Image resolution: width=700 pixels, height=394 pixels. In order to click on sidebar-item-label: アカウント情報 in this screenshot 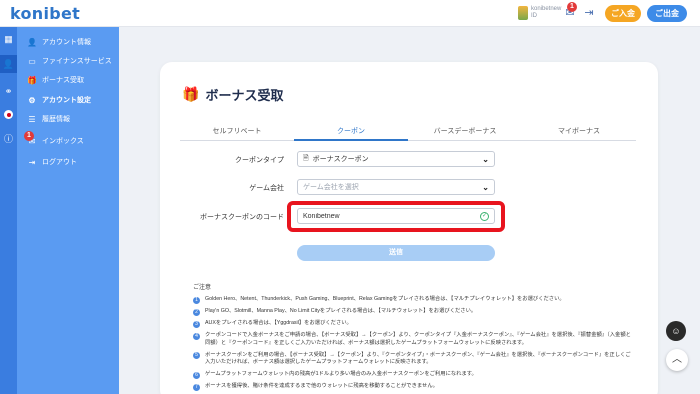, I will do `click(66, 42)`.